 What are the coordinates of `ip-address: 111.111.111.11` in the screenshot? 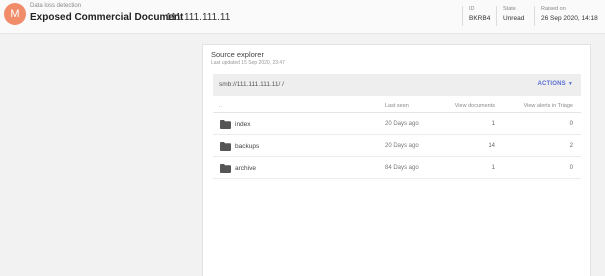 It's located at (198, 17).